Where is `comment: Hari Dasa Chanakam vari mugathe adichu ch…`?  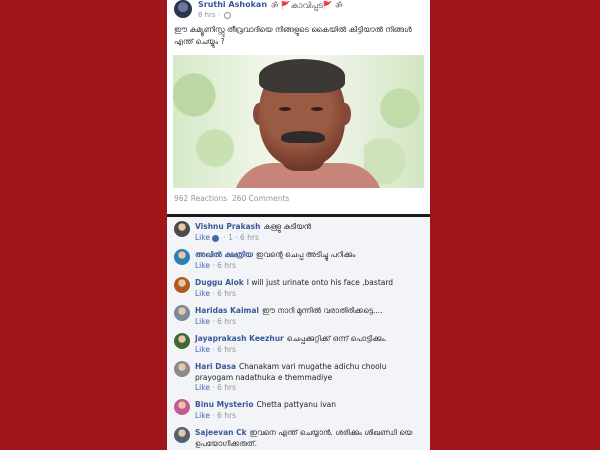 comment: Hari Dasa Chanakam vari mugathe adichu ch… is located at coordinates (298, 379).